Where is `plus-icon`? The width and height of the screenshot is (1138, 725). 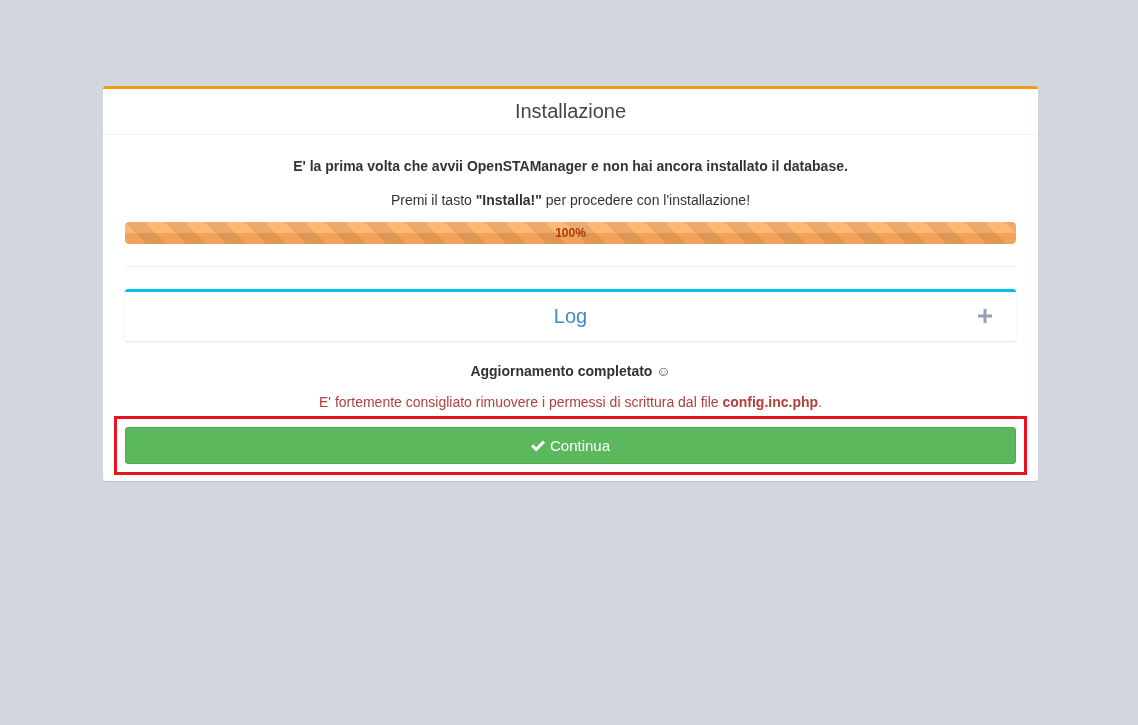
plus-icon is located at coordinates (985, 316).